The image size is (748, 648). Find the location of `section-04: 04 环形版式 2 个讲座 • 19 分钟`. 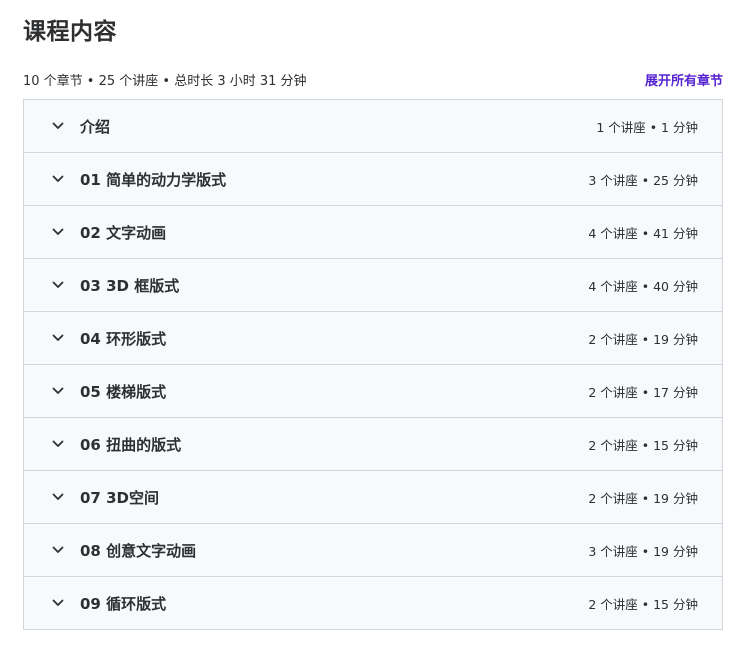

section-04: 04 环形版式 2 个讲座 • 19 分钟 is located at coordinates (373, 338).